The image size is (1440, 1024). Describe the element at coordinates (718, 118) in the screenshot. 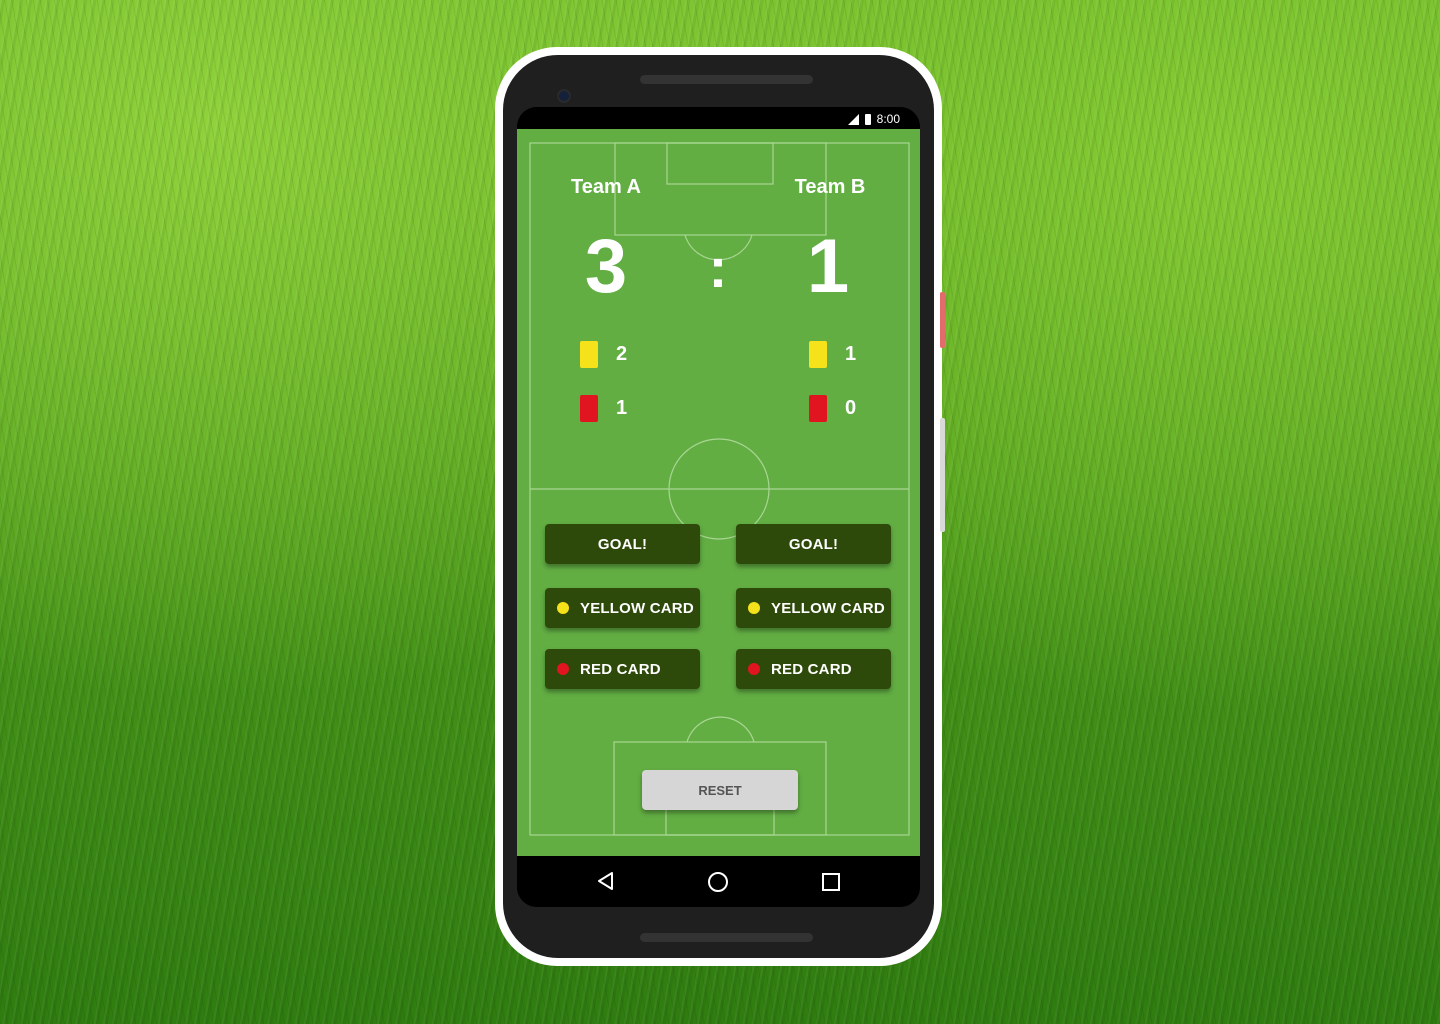

I see `status-bar: 8:00` at that location.